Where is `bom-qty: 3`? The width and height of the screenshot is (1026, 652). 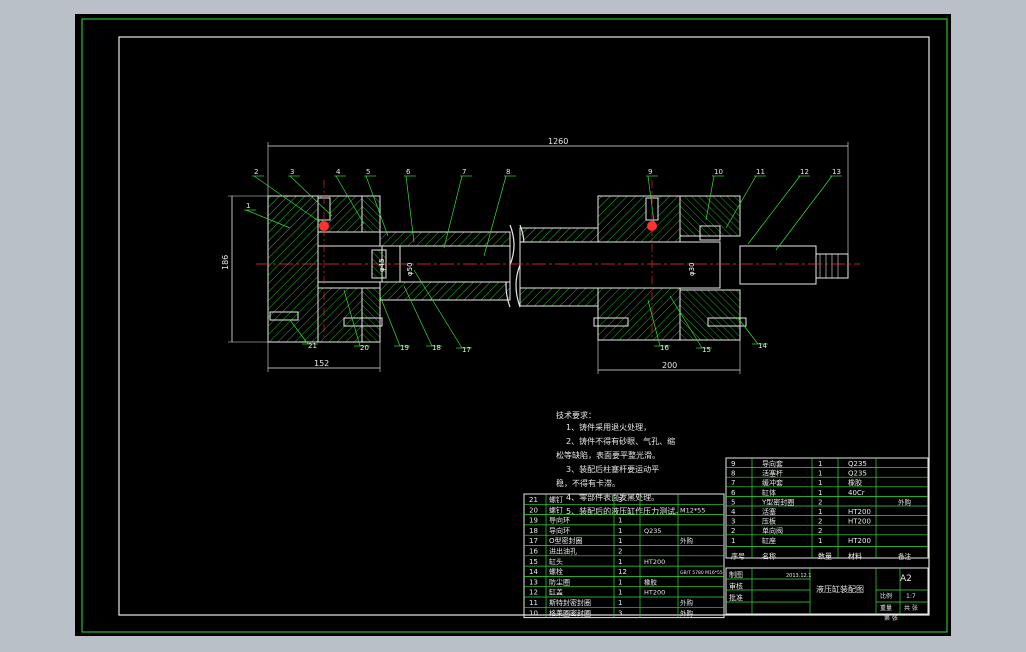 bom-qty: 3 is located at coordinates (620, 613).